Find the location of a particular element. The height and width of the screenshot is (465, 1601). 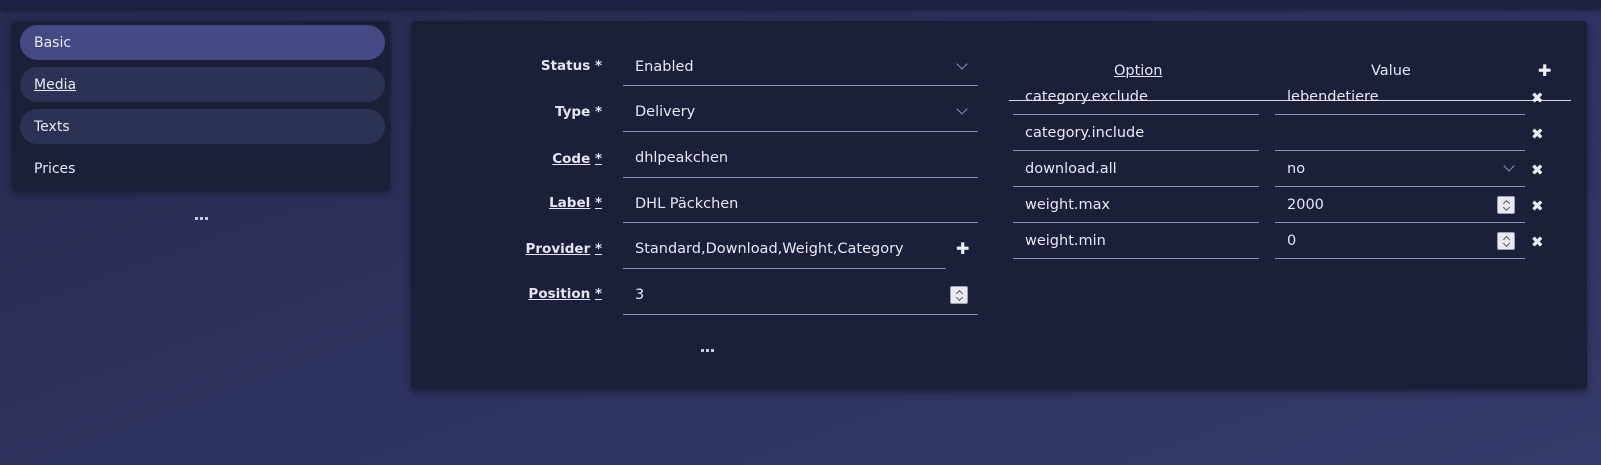

add-provider-plus-icon: ✚ is located at coordinates (962, 249).